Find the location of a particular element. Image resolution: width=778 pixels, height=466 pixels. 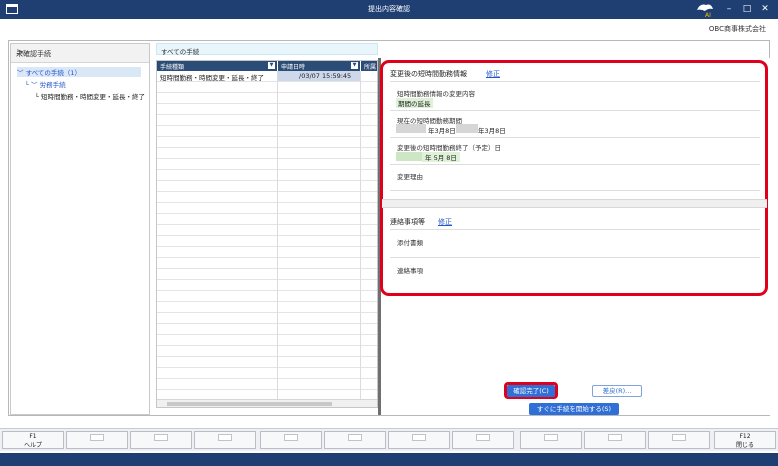

tree-item-short-time: └ 短時間勤務・時間変更・延長・終了 is located at coordinates (90, 96).